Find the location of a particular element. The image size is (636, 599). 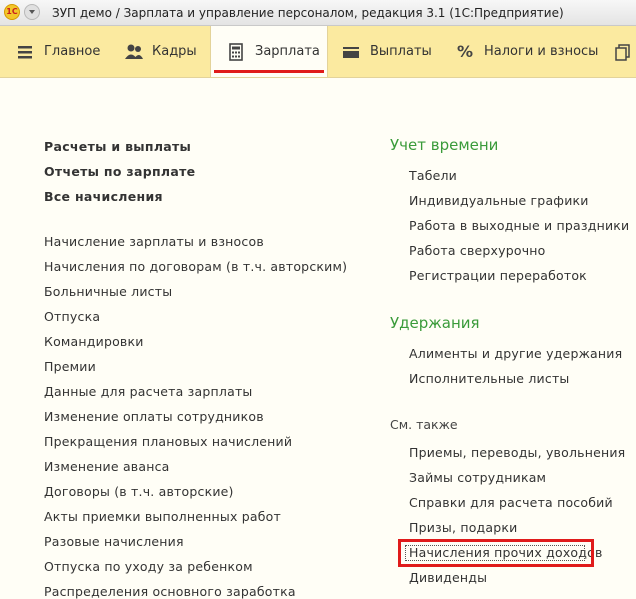

link-calc-payments: Расчеты и выплаты is located at coordinates (117, 146).